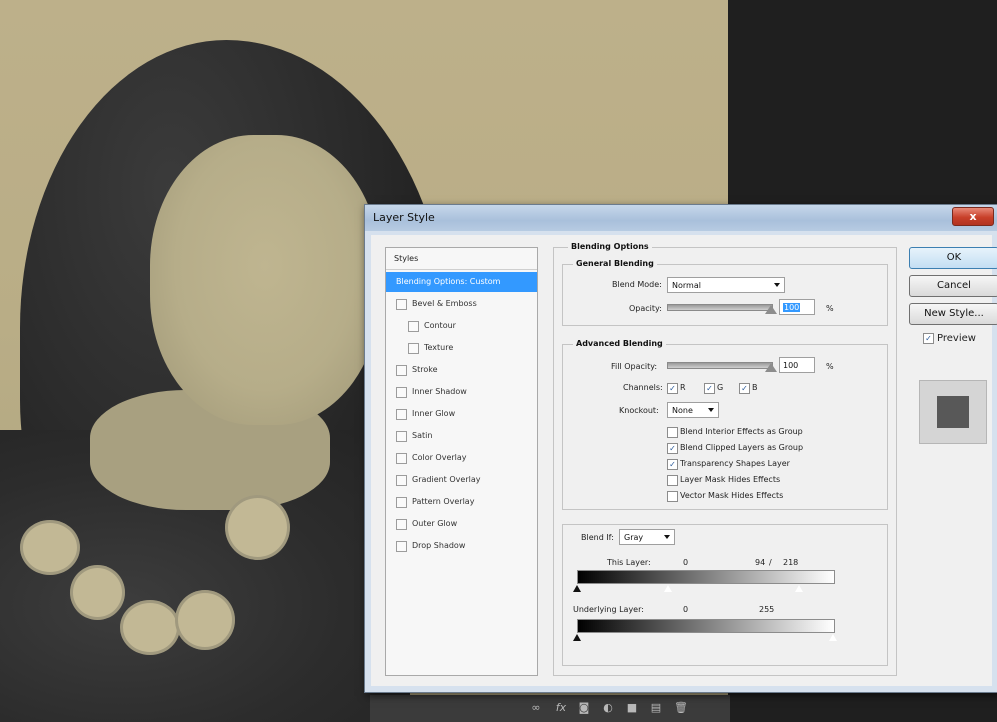 This screenshot has width=997, height=722. I want to click on underlying-layer-gradient, so click(706, 626).